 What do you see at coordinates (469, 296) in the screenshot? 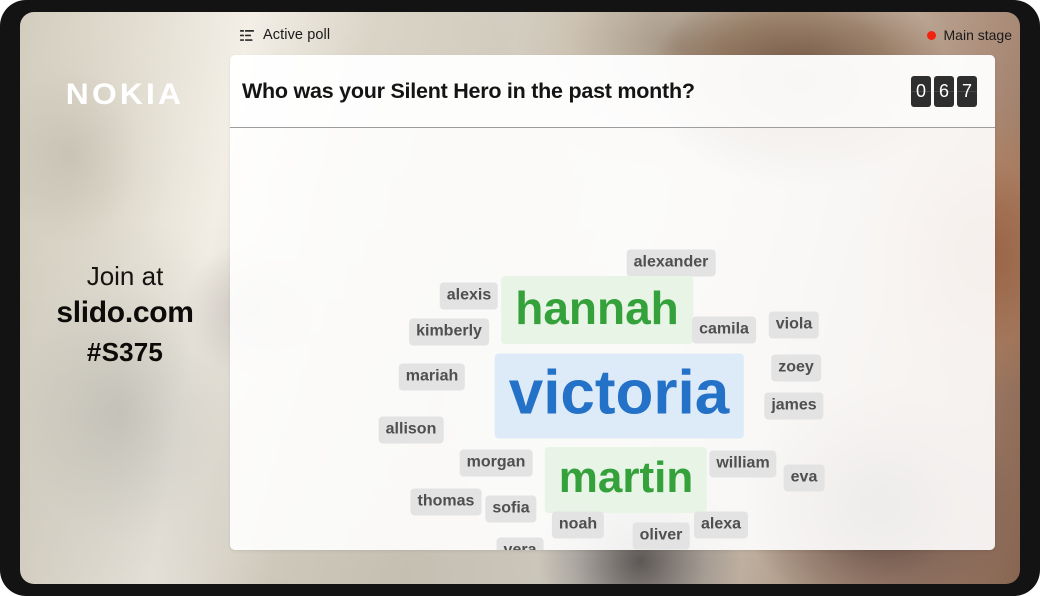
I see `word-cloud-item: alexis` at bounding box center [469, 296].